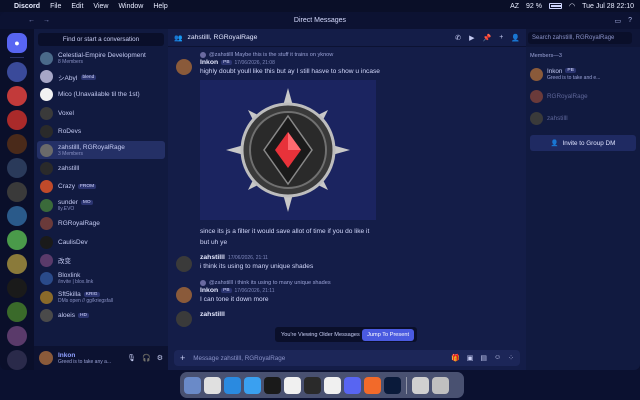 The height and width of the screenshot is (400, 640). What do you see at coordinates (332, 385) in the screenshot?
I see `calendar-icon` at bounding box center [332, 385].